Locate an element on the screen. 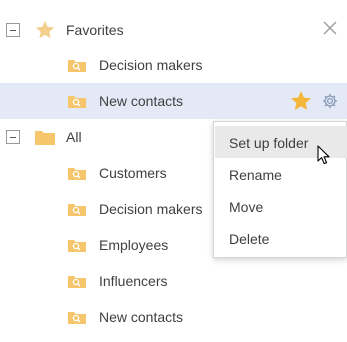  menu-item-label: Rename is located at coordinates (255, 175).